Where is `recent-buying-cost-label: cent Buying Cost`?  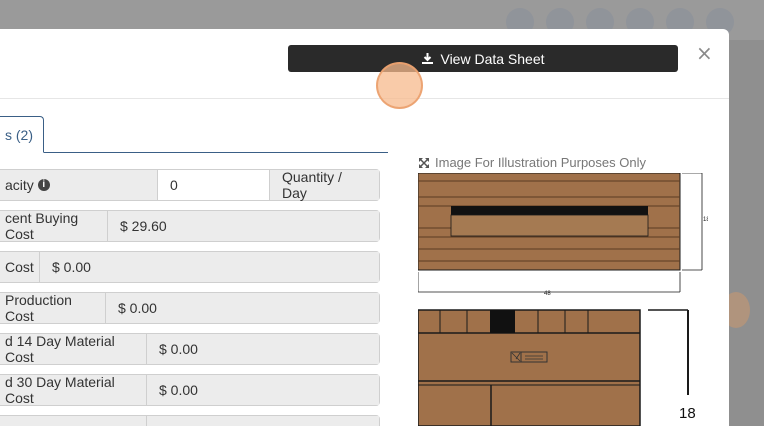
recent-buying-cost-label: cent Buying Cost is located at coordinates (54, 226).